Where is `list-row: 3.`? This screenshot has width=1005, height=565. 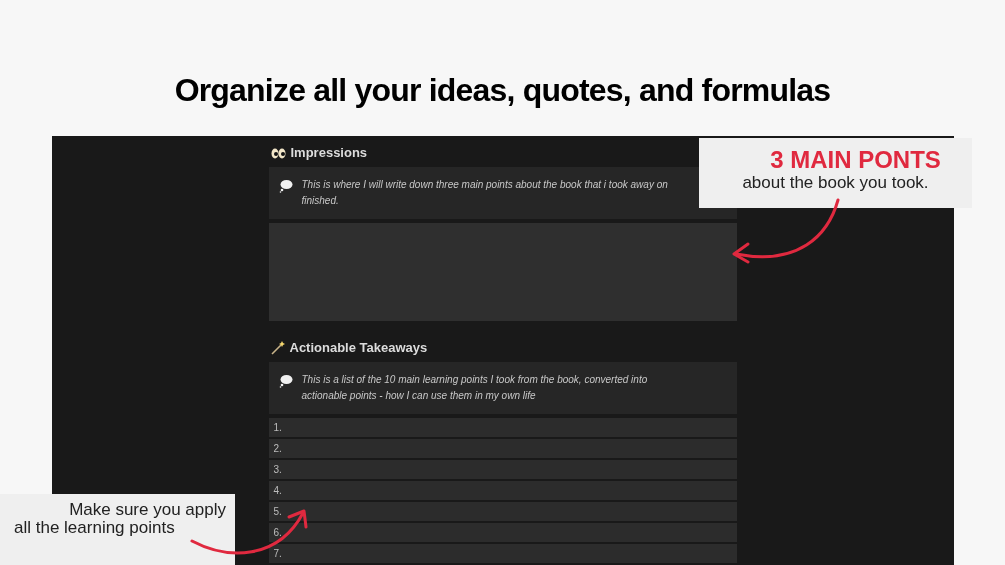 list-row: 3. is located at coordinates (502, 469).